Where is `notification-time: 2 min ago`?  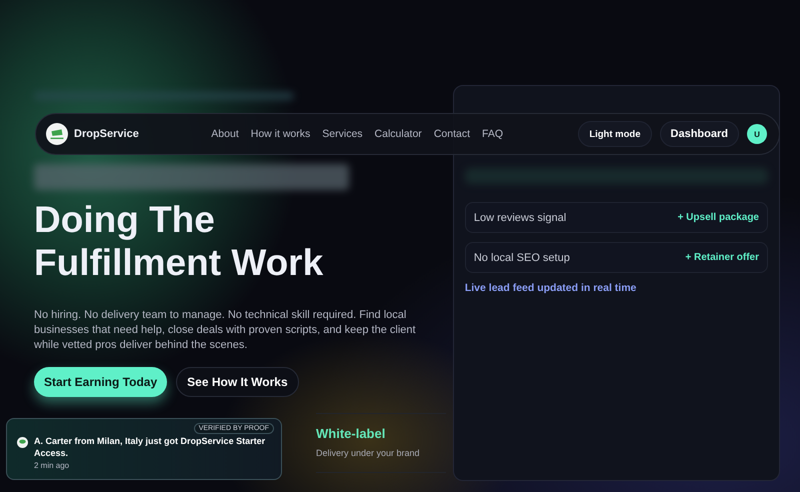
notification-time: 2 min ago is located at coordinates (52, 465).